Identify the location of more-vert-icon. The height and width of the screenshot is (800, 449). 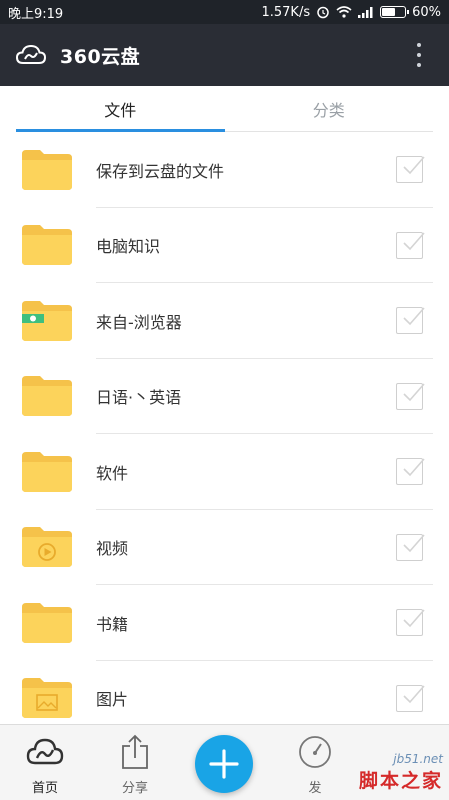
(419, 55).